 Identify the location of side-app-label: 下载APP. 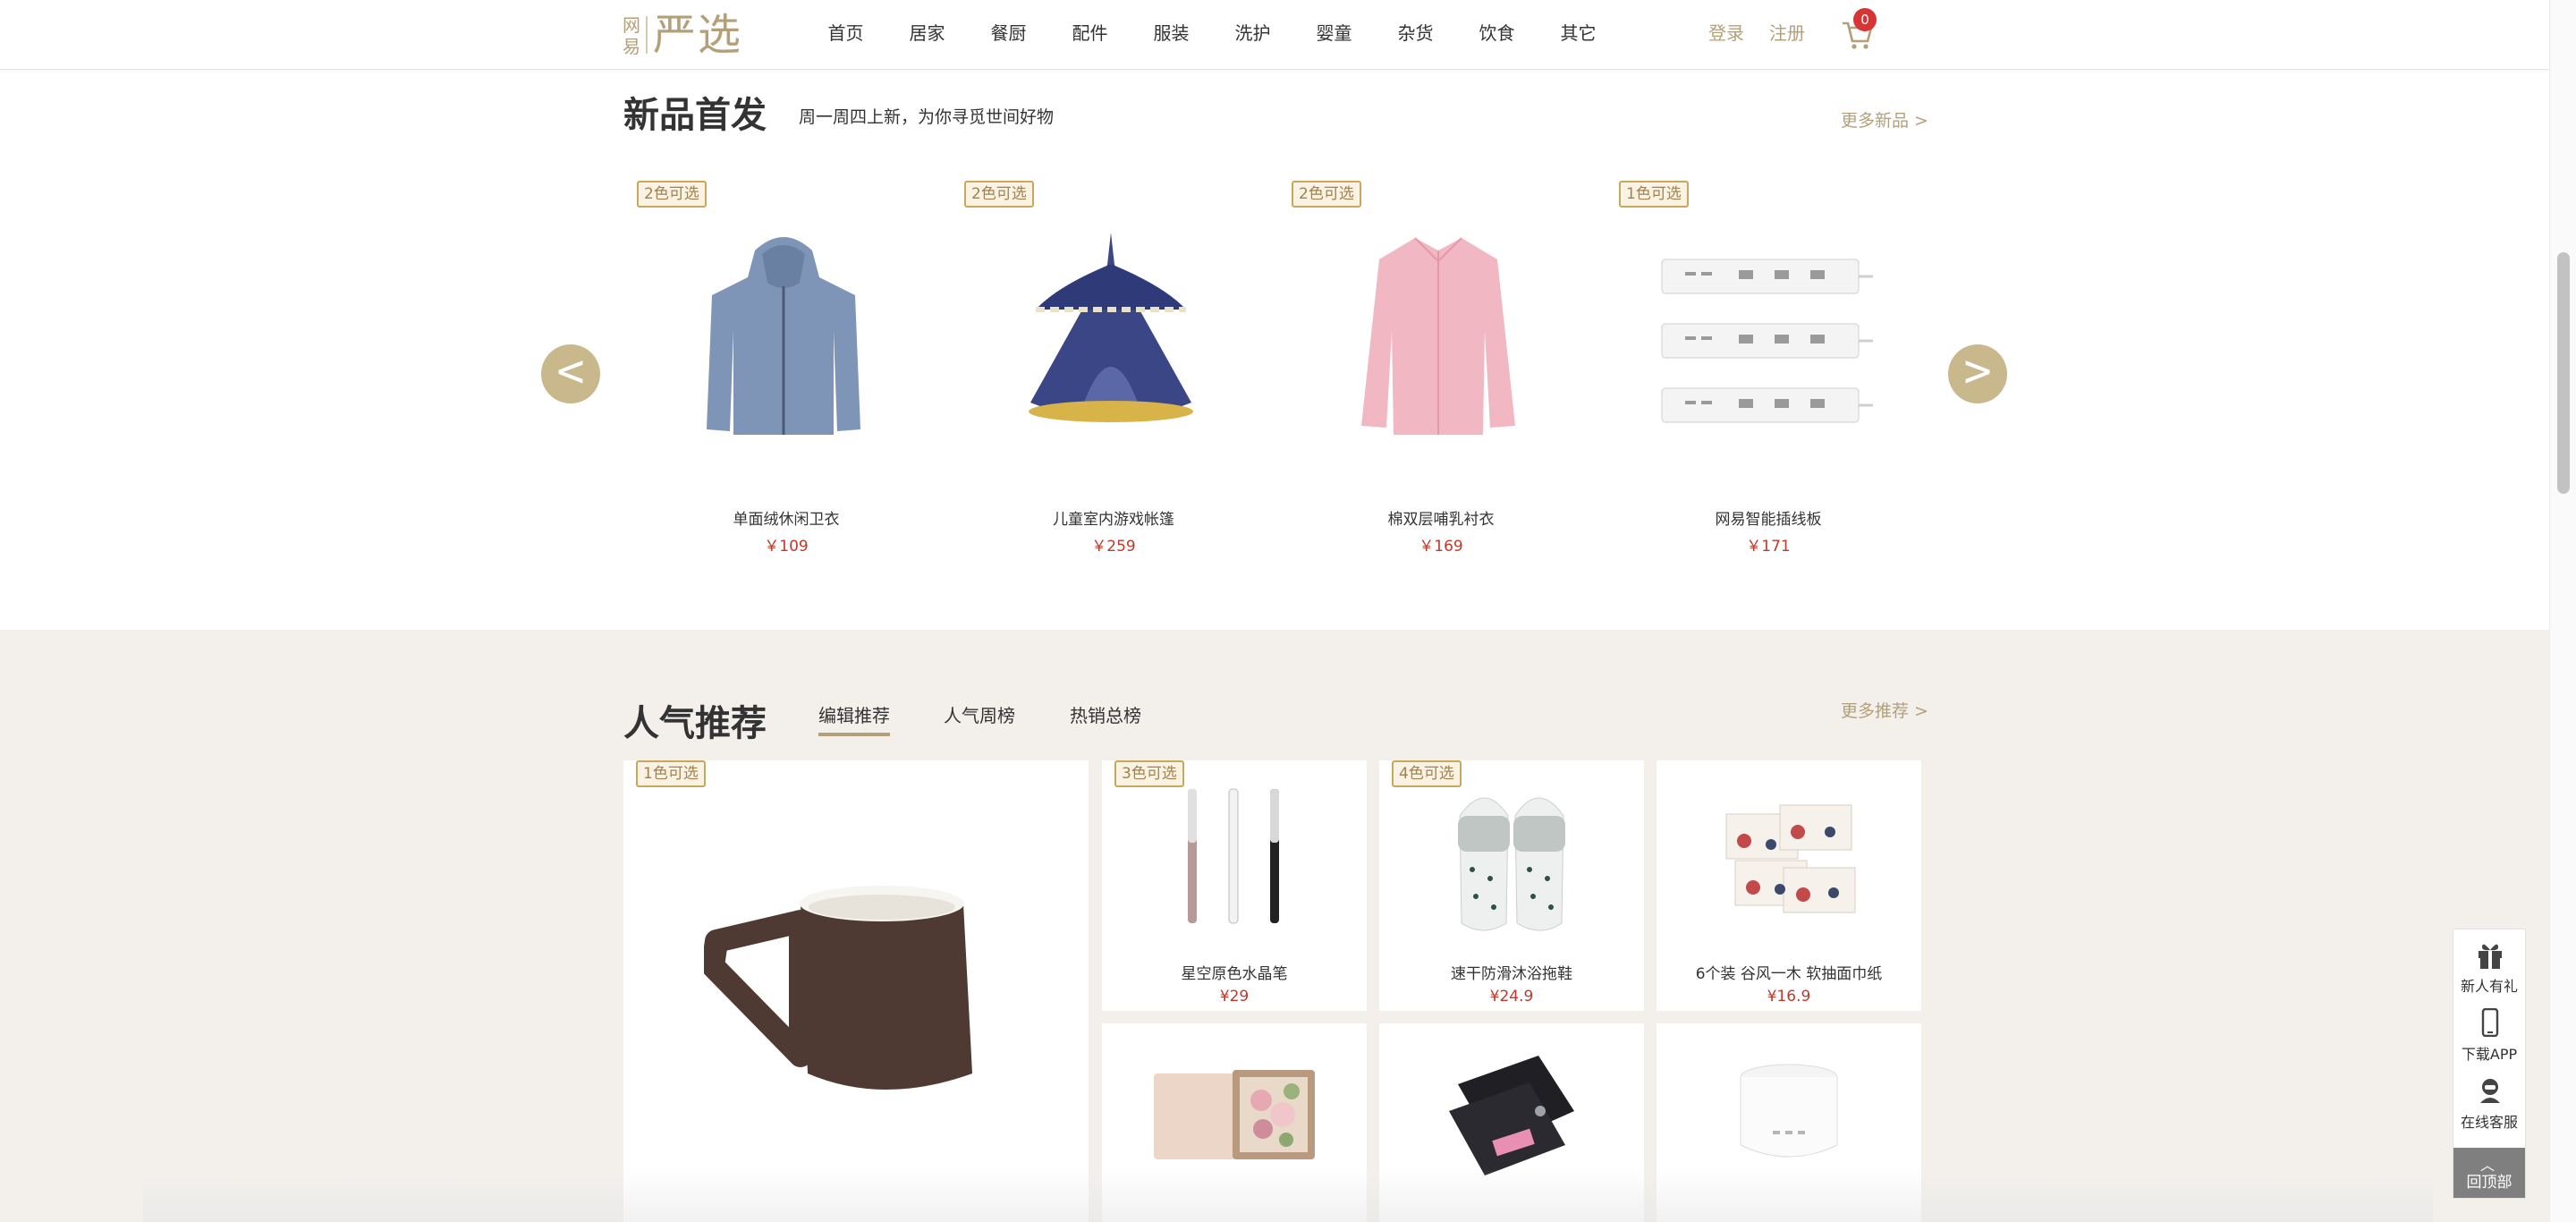
(2489, 1054).